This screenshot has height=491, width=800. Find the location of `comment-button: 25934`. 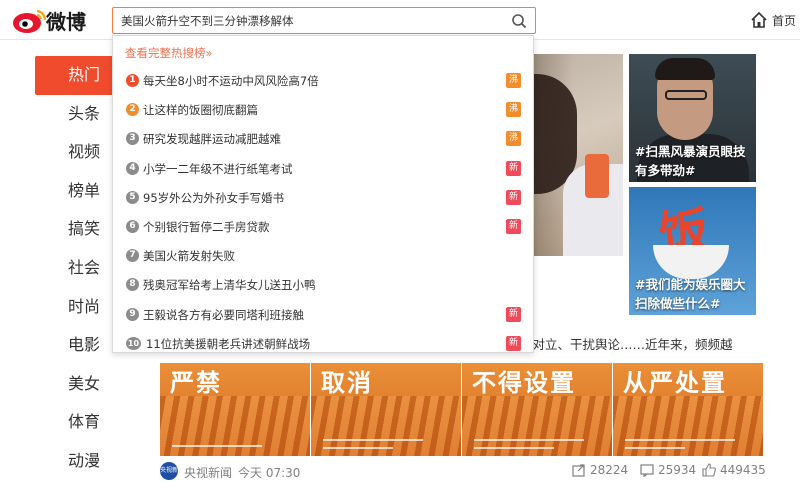

comment-button: 25934 is located at coordinates (668, 470).